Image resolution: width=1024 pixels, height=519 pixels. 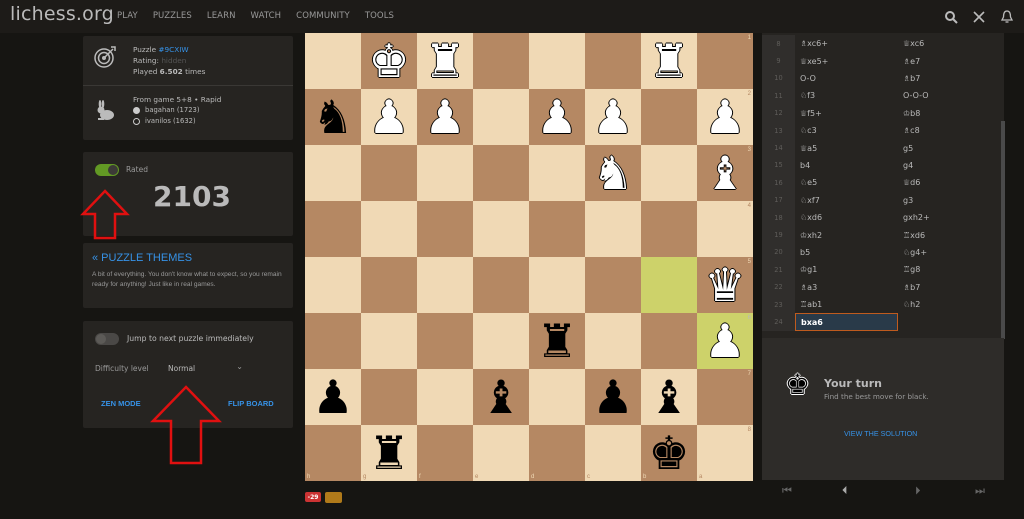 What do you see at coordinates (107, 170) in the screenshot?
I see `rated-toggle` at bounding box center [107, 170].